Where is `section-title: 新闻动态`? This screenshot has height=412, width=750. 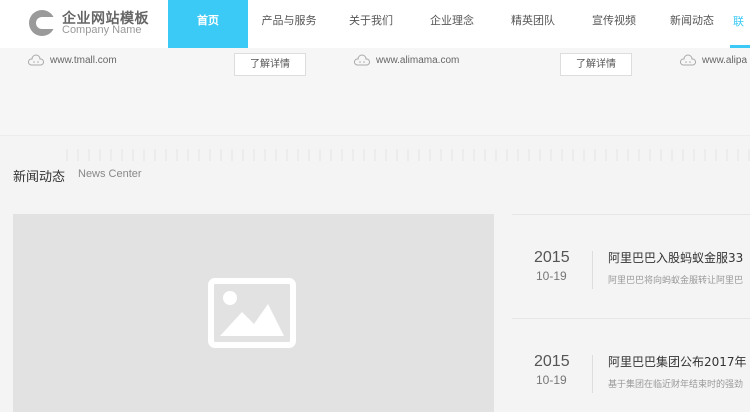 section-title: 新闻动态 is located at coordinates (39, 177).